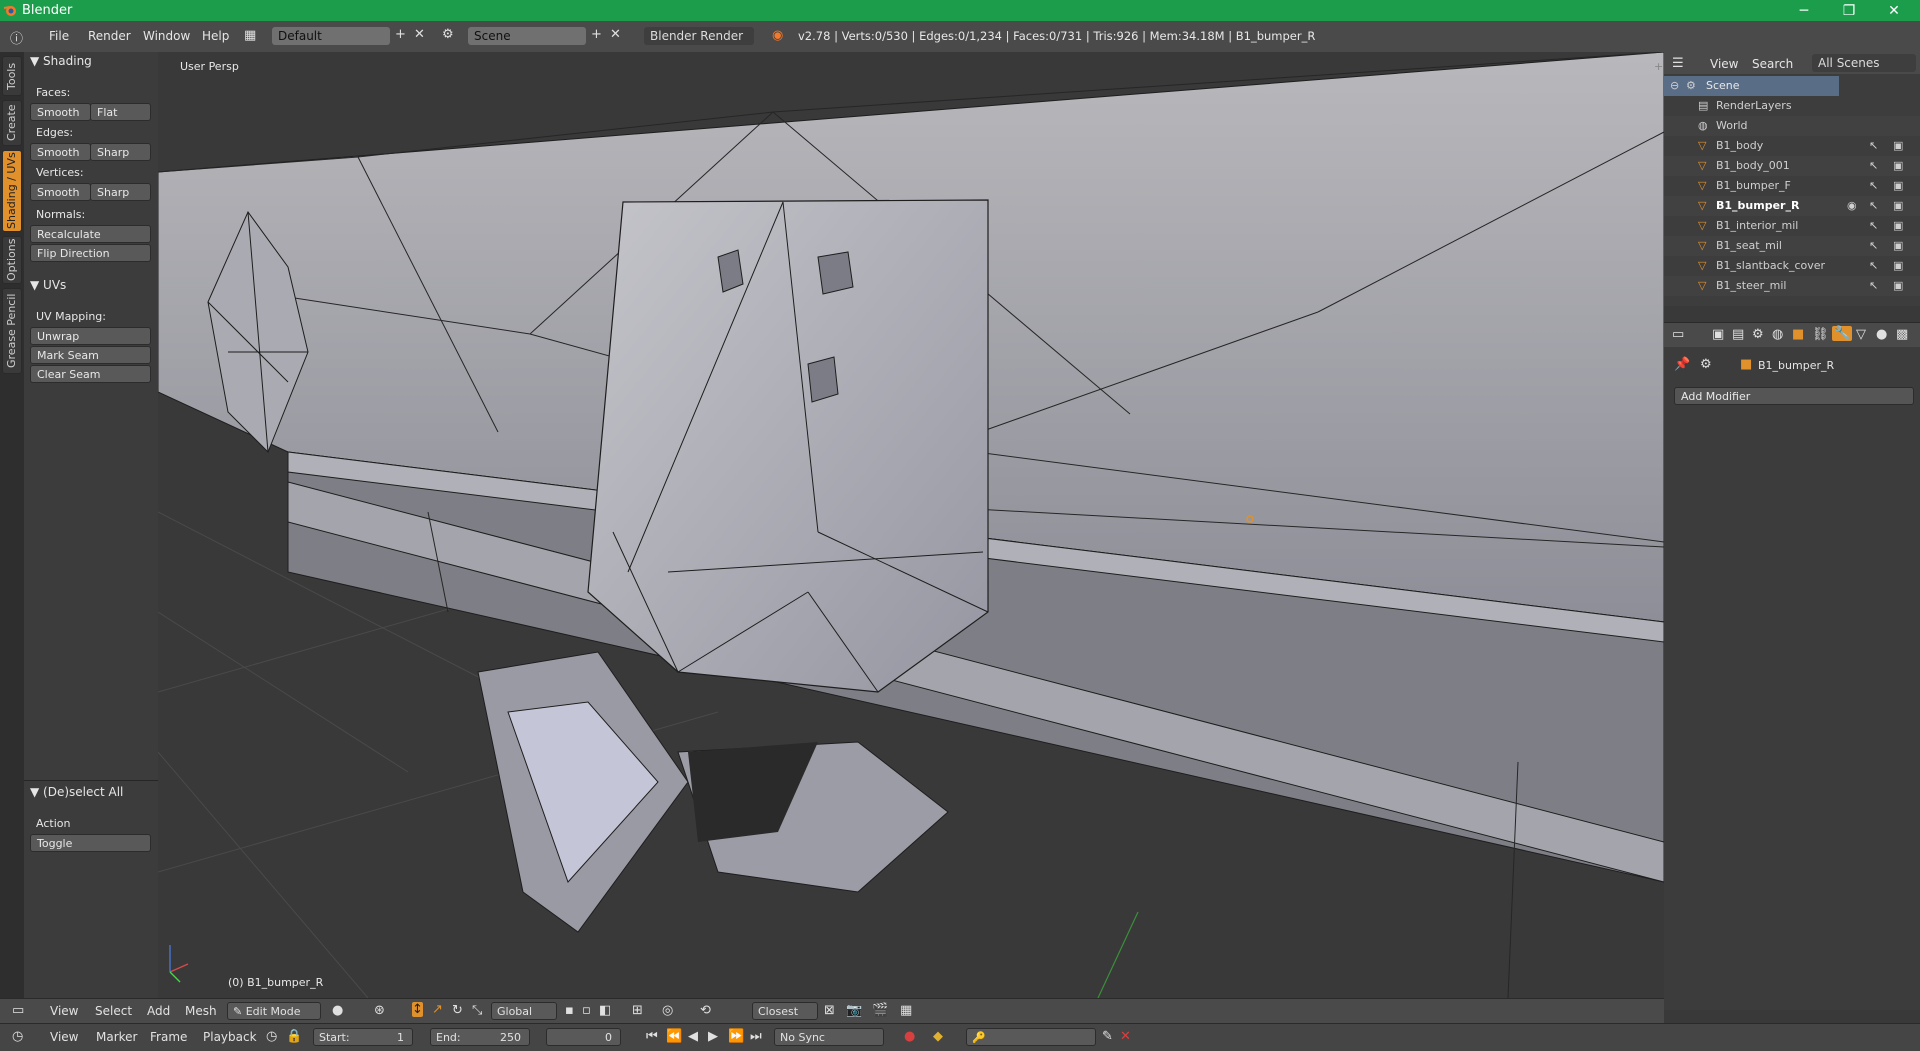 The image size is (1920, 1051). What do you see at coordinates (637, 1010) in the screenshot?
I see `limit-selection-icon: ⊞` at bounding box center [637, 1010].